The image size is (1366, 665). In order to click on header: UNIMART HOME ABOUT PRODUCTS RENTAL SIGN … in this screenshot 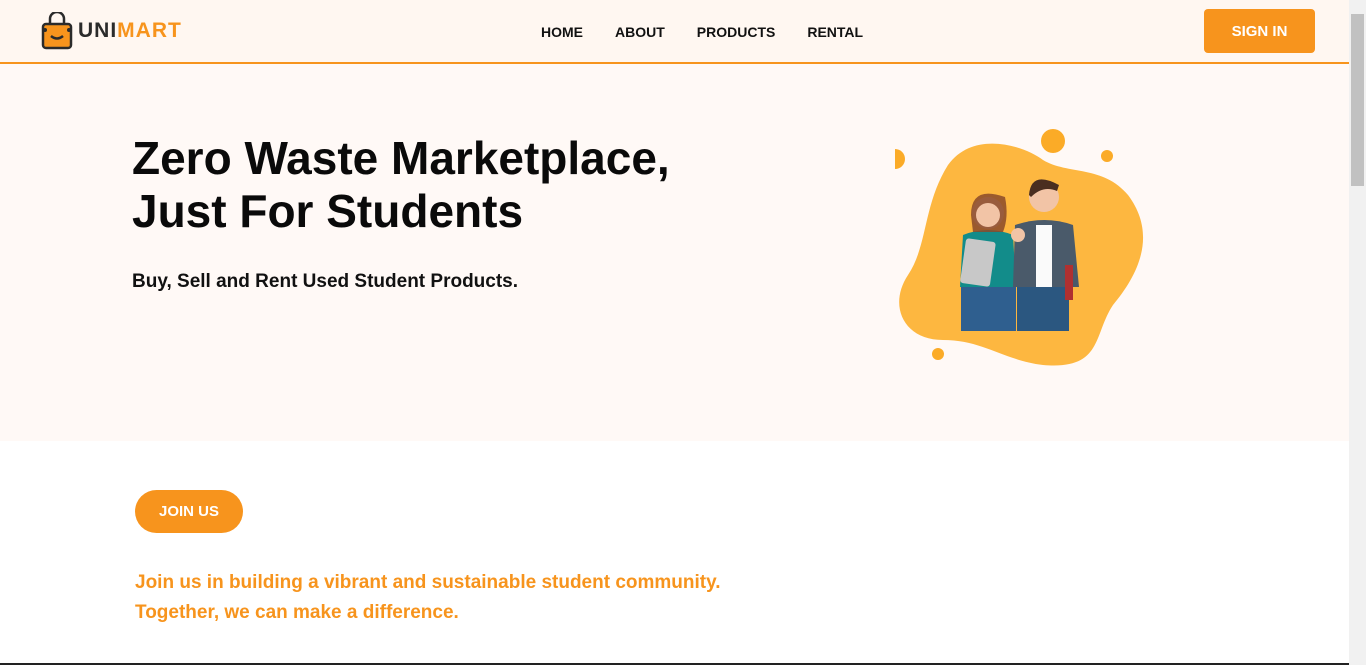, I will do `click(674, 32)`.